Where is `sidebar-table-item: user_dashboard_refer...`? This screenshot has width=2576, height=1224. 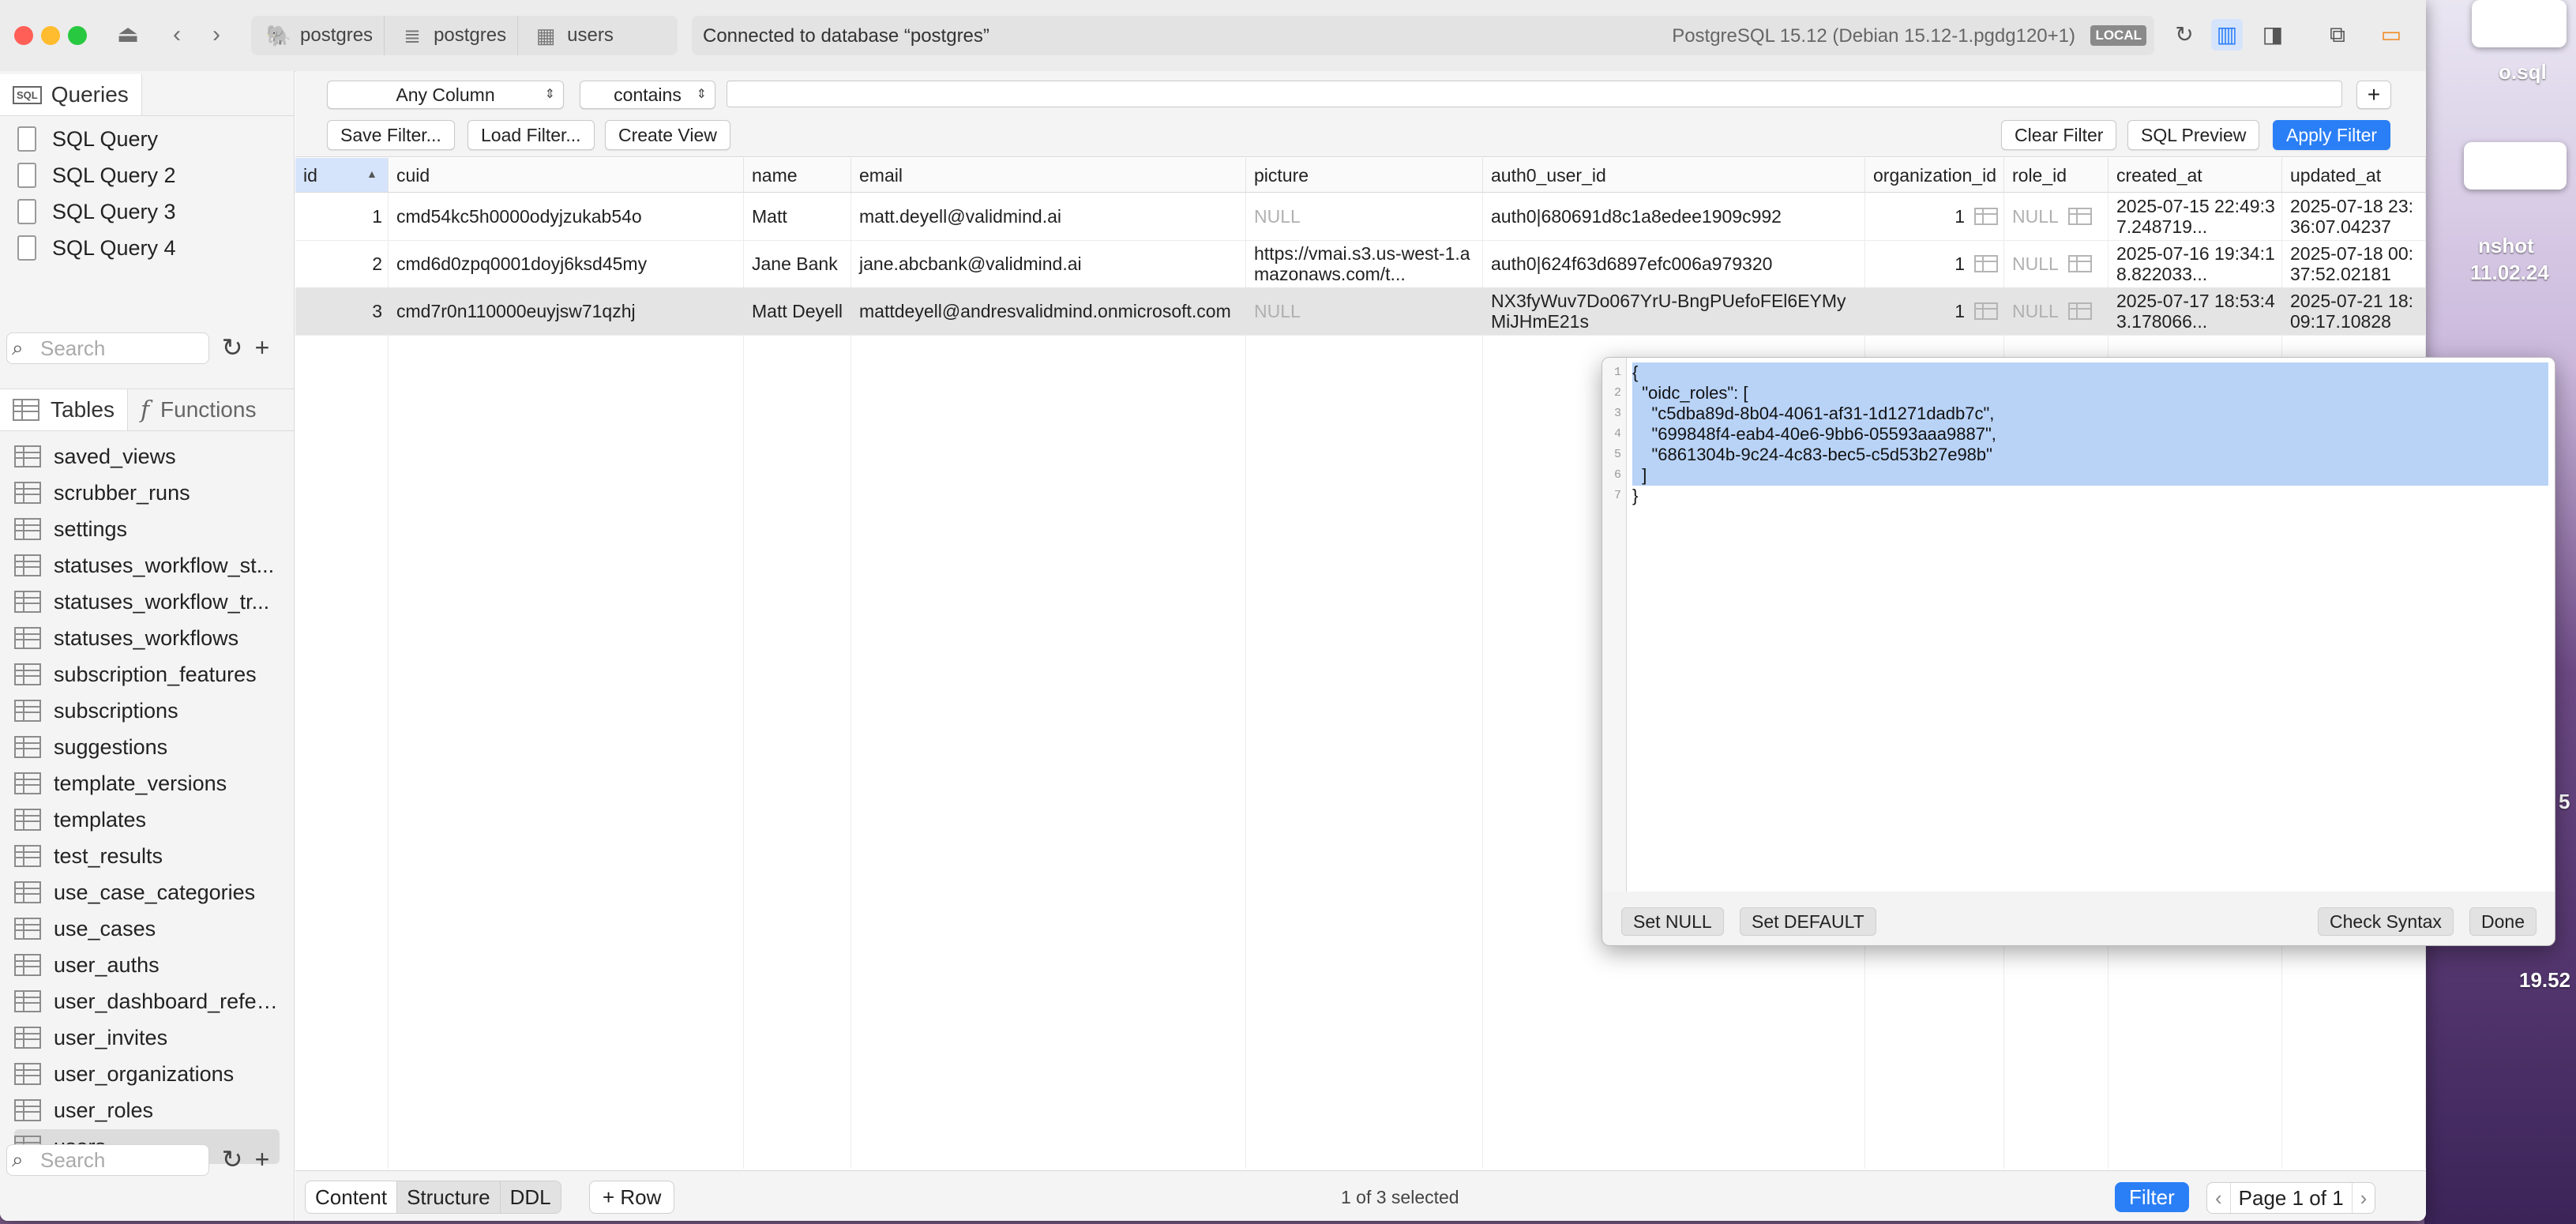
sidebar-table-item: user_dashboard_refer... is located at coordinates (147, 1001).